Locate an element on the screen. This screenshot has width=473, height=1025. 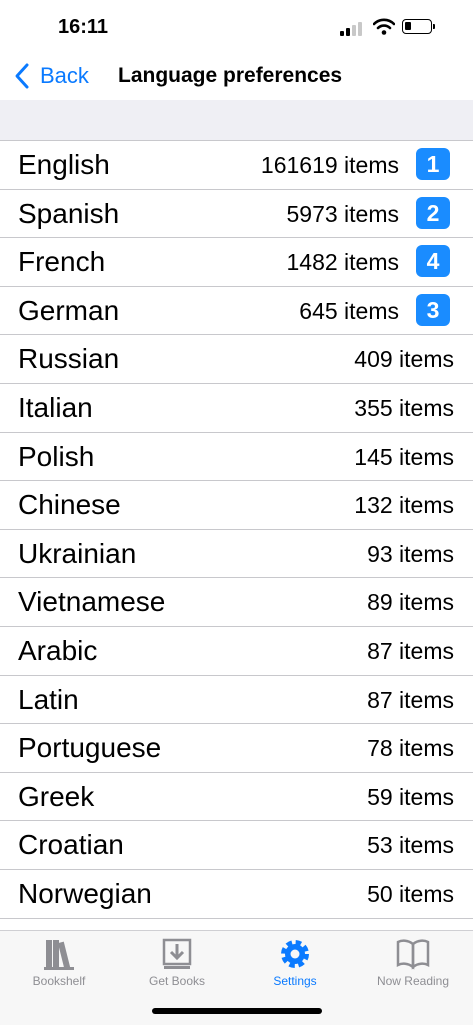
language-row-polish: Polish 145 items is located at coordinates (236, 457).